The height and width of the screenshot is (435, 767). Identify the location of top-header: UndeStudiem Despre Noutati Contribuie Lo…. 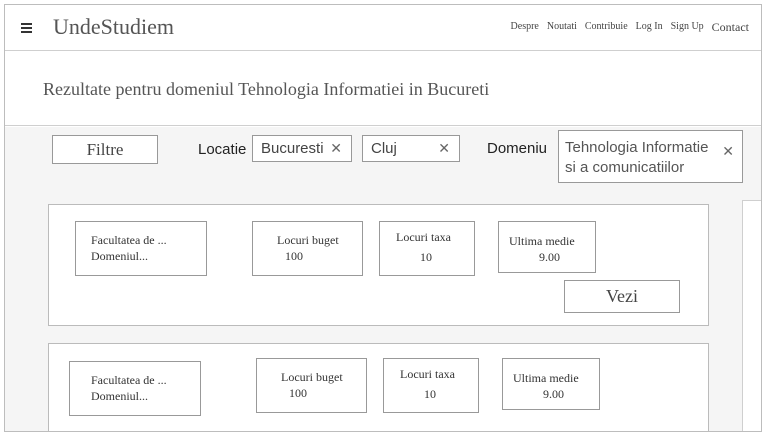
(383, 28).